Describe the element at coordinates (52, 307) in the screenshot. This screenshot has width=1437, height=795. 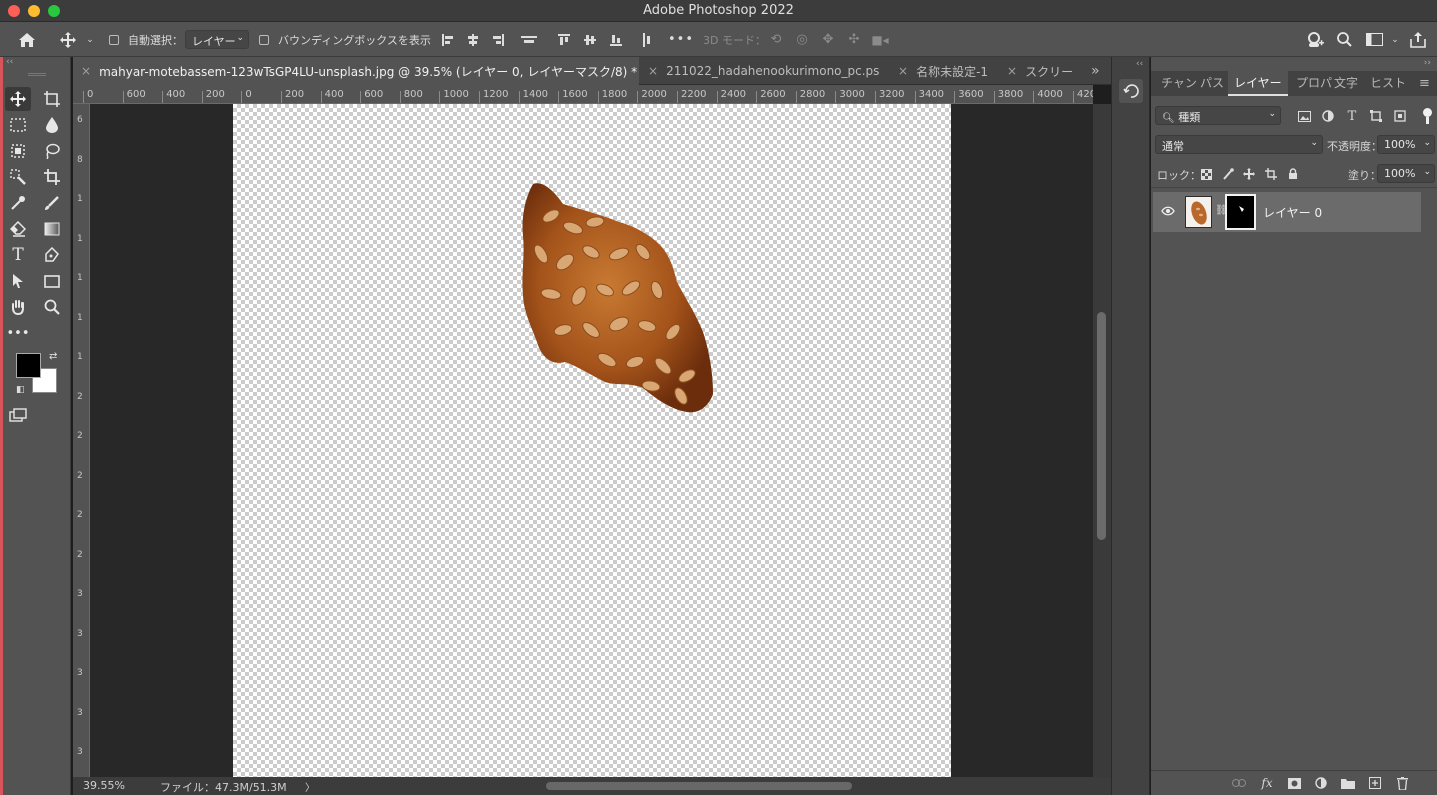
I see `zoom-tool-icon` at that location.